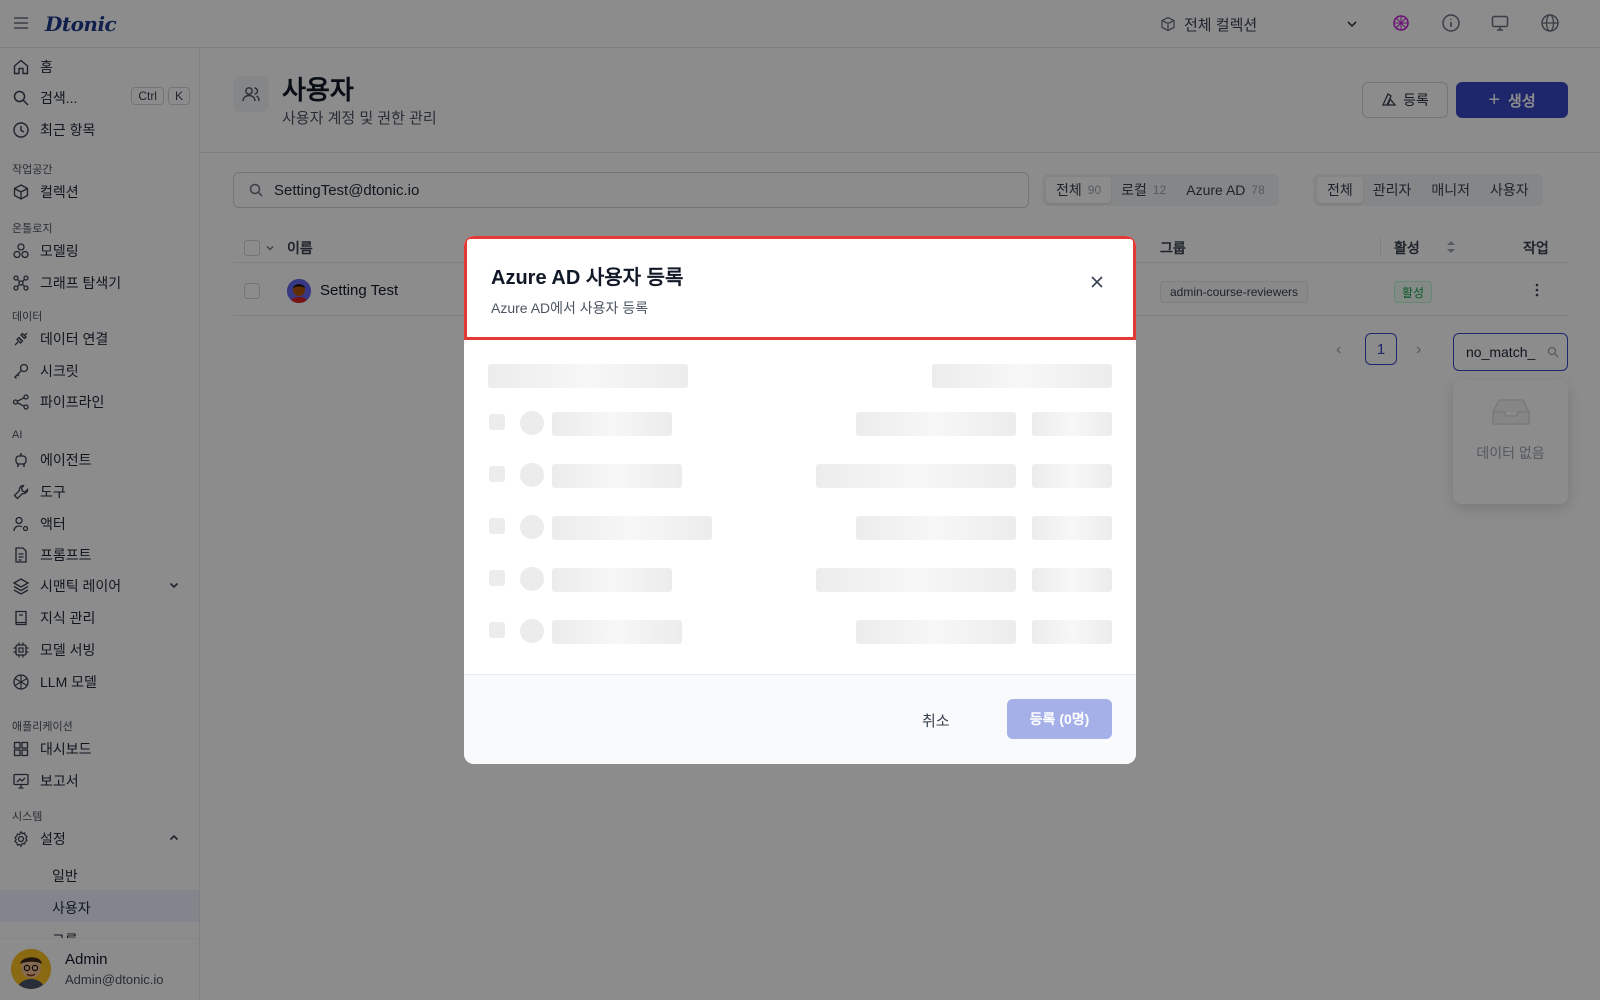 The height and width of the screenshot is (1000, 1600). What do you see at coordinates (800, 719) in the screenshot?
I see `modal-footer: 취소 등록 (0명)` at bounding box center [800, 719].